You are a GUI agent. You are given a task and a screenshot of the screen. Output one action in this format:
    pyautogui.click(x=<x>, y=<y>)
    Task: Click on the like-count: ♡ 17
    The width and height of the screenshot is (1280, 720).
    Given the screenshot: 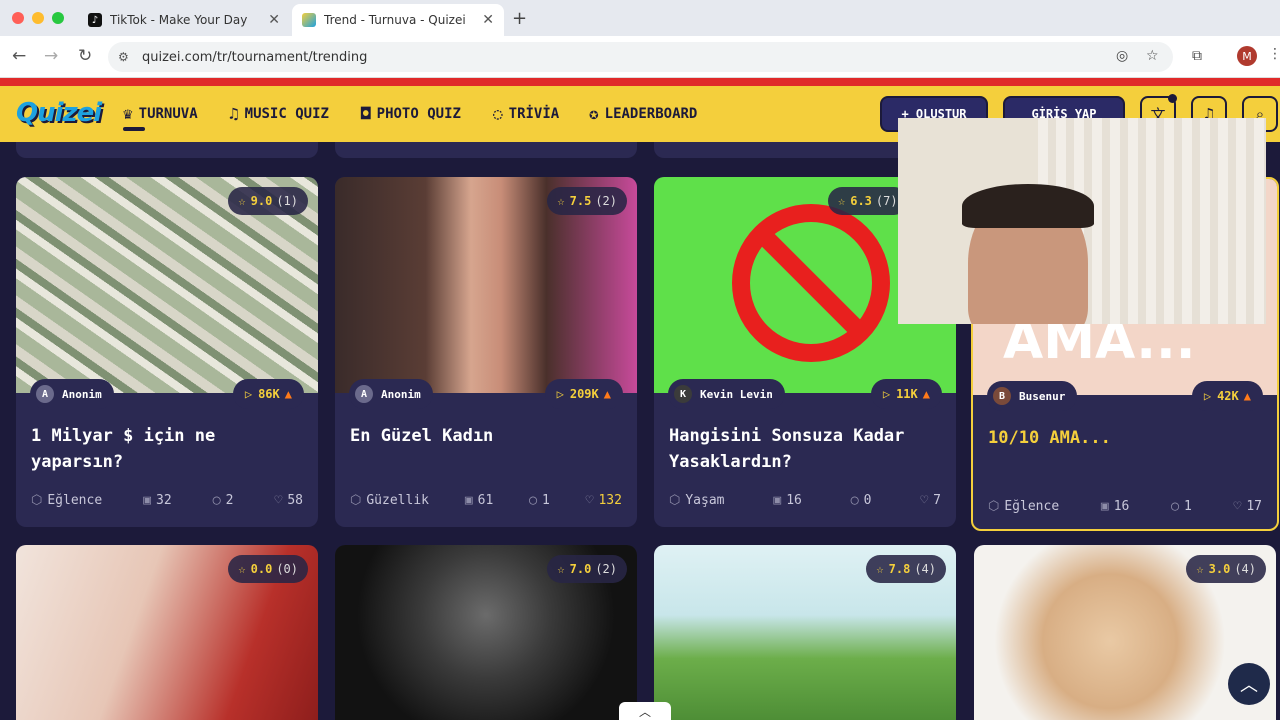 What is the action you would take?
    pyautogui.click(x=1248, y=506)
    